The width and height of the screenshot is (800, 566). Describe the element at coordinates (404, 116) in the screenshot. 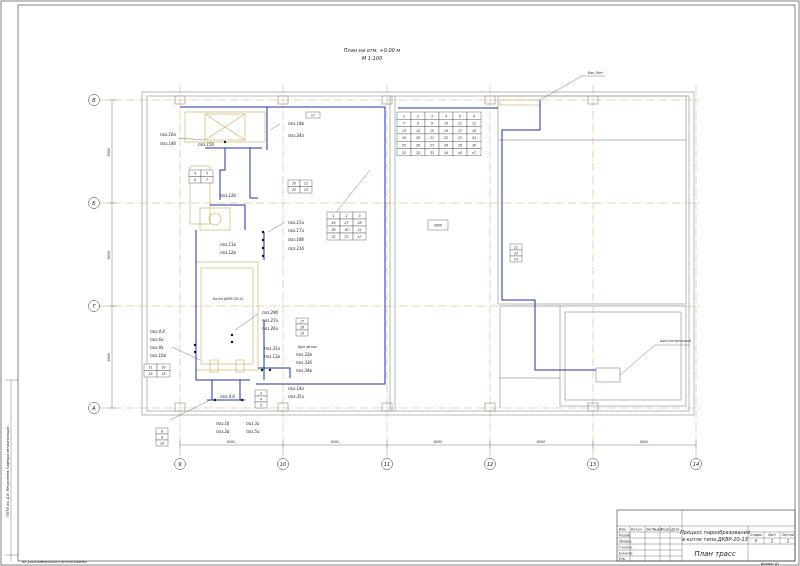

I see `table-cell: 1` at that location.